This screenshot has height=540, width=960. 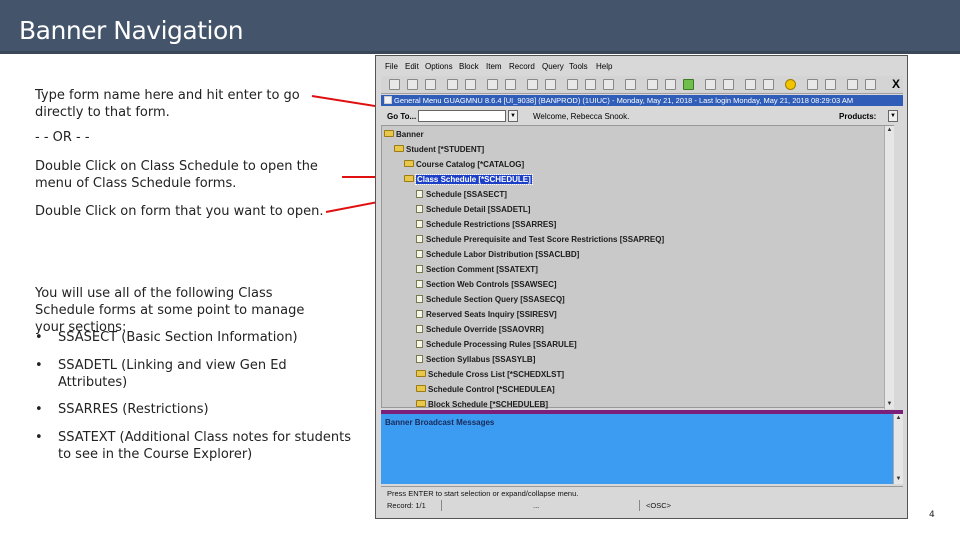 What do you see at coordinates (494, 66) in the screenshot?
I see `menu-item: Item` at bounding box center [494, 66].